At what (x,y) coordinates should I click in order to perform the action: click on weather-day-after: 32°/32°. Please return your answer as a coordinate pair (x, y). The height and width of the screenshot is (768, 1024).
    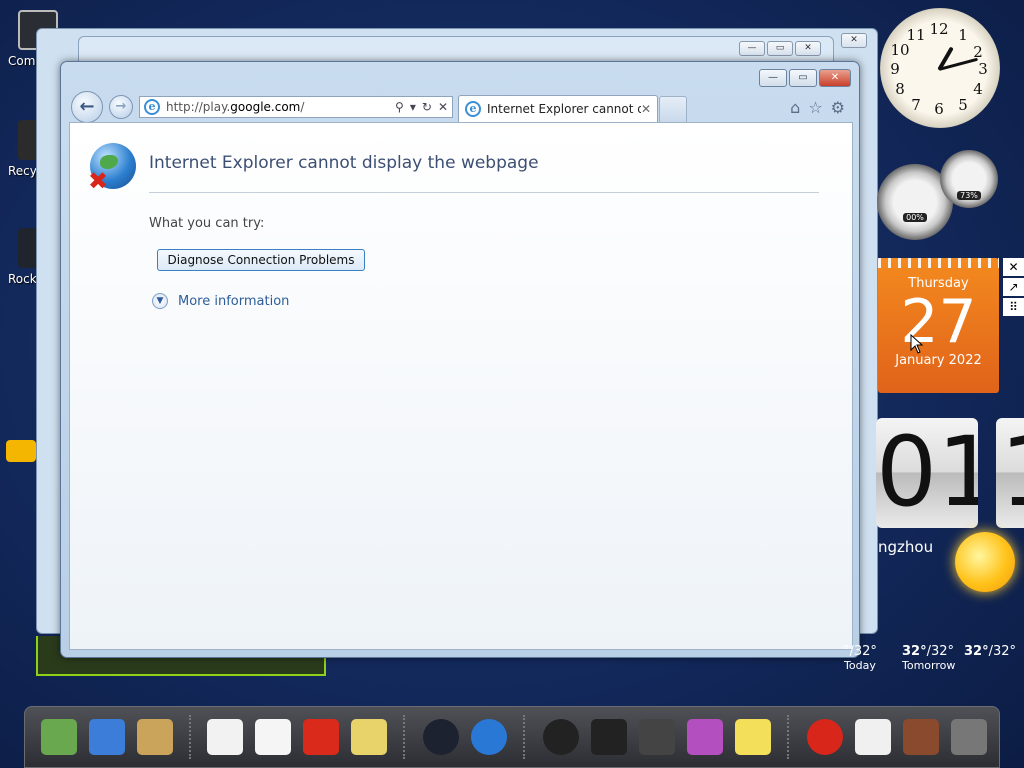
    Looking at the image, I should click on (990, 651).